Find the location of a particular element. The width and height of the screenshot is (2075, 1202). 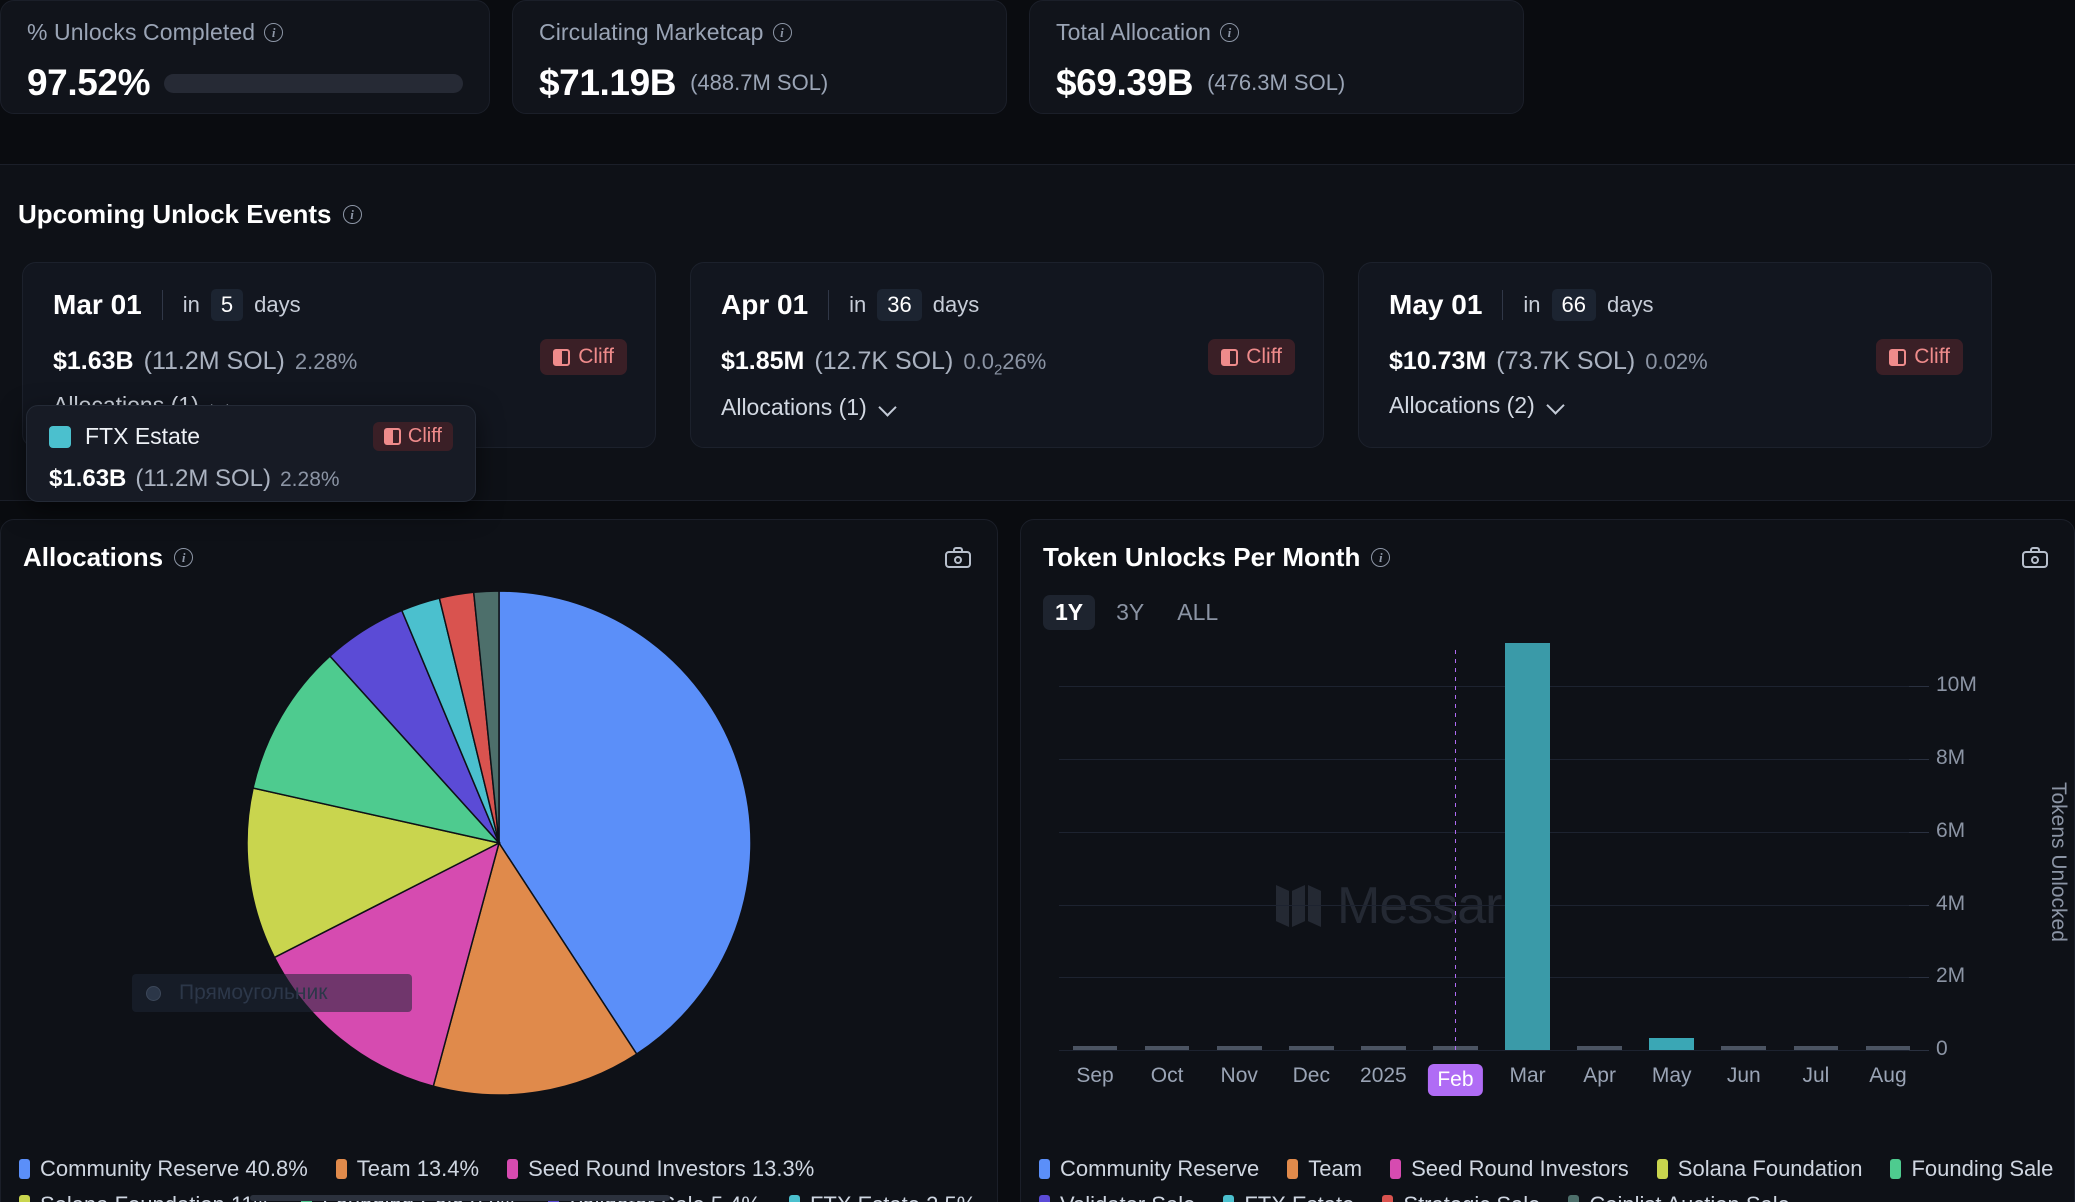

legend-item: Seed Round Investors is located at coordinates (1509, 1169).